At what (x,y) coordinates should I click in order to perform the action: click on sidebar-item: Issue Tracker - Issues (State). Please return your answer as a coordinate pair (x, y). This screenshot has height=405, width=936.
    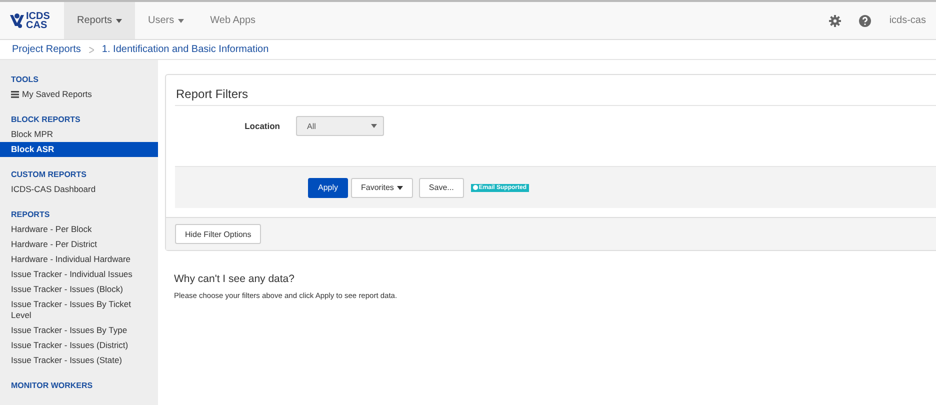
    Looking at the image, I should click on (79, 360).